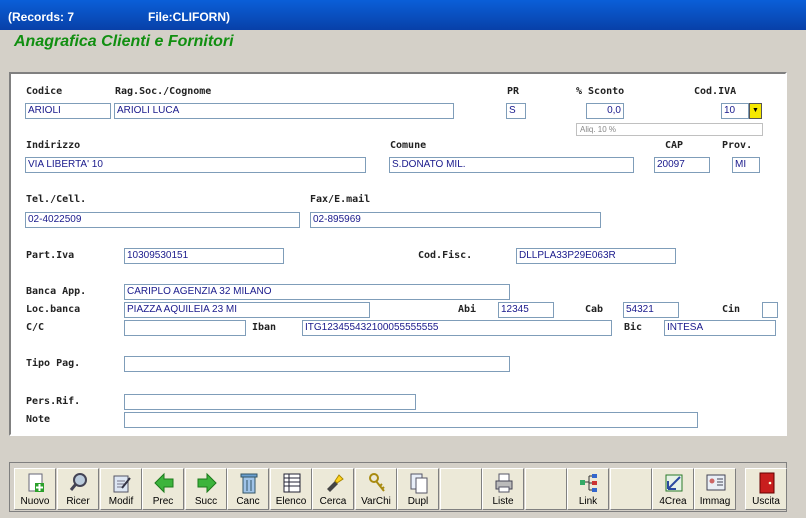 This screenshot has width=806, height=518. I want to click on list-icon, so click(292, 483).